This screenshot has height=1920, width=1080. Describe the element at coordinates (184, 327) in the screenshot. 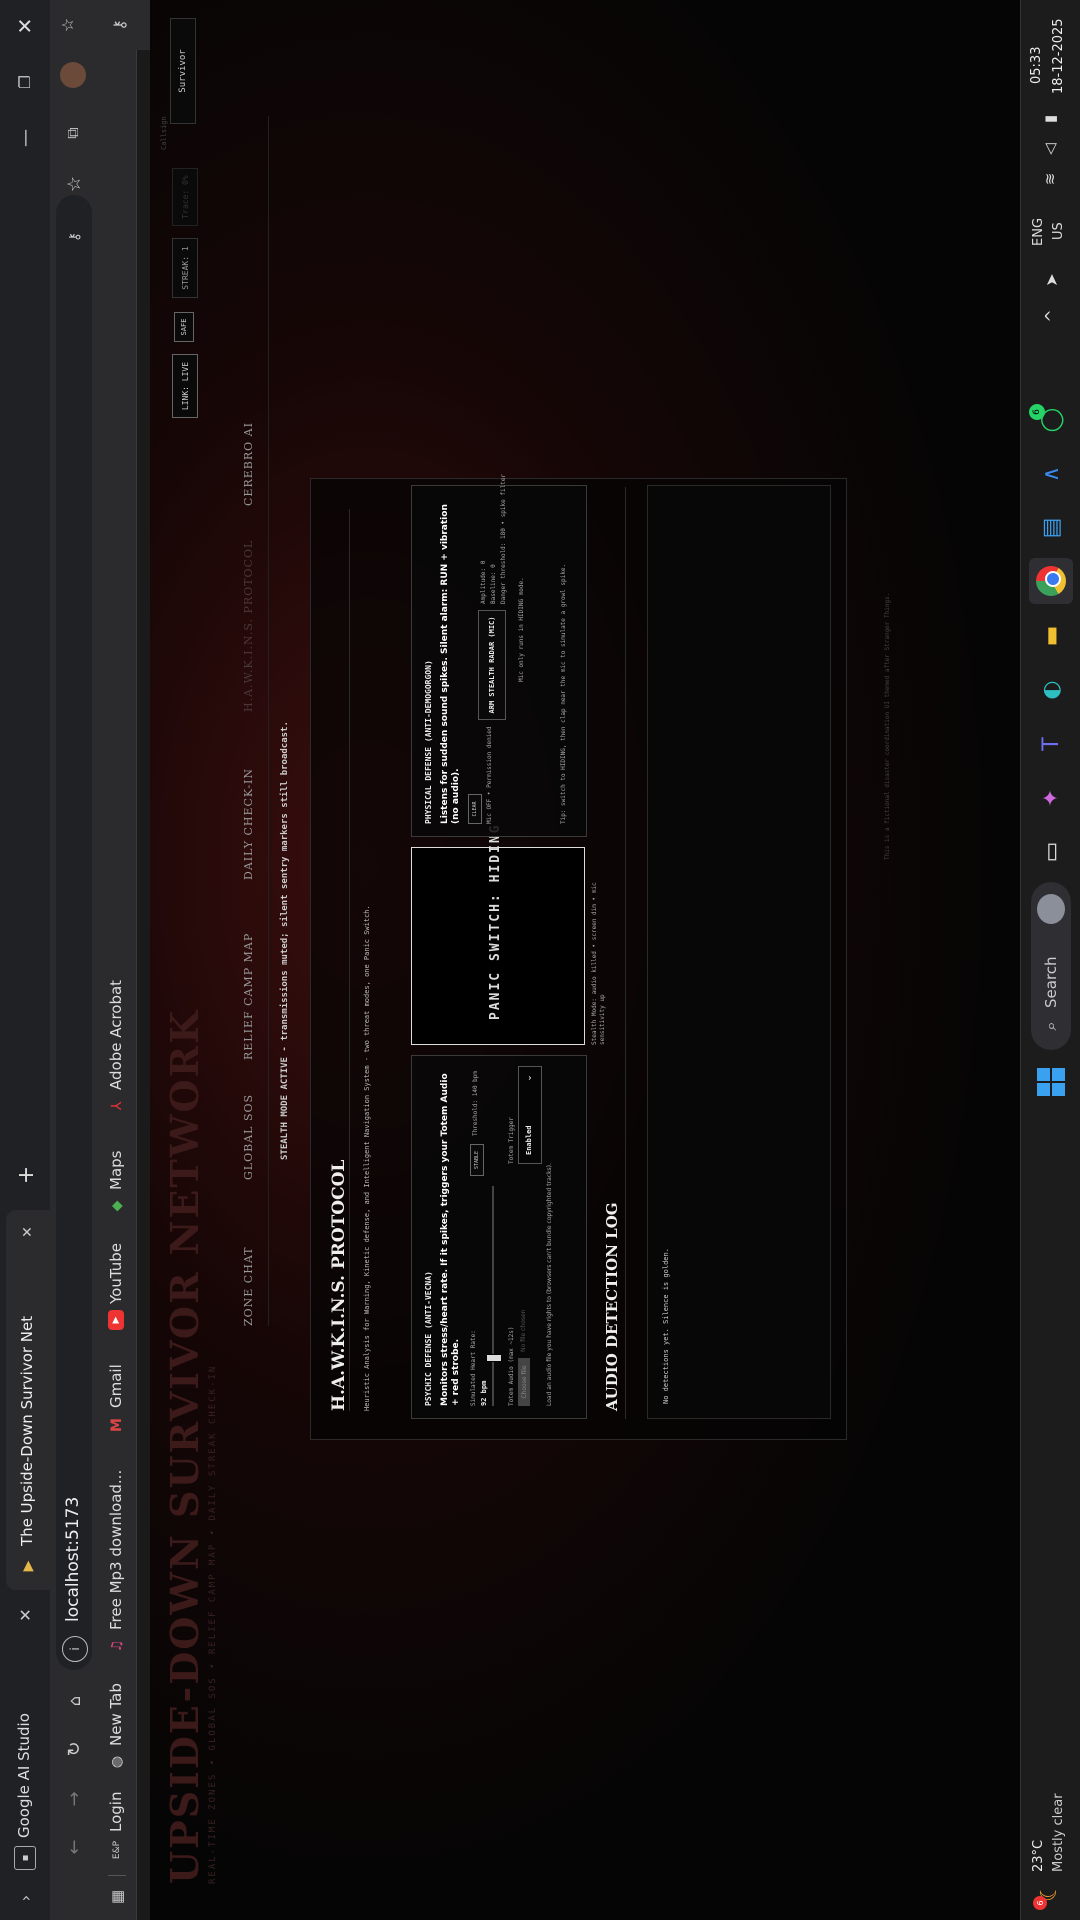

I see `safe-status-badge: SAFE` at that location.